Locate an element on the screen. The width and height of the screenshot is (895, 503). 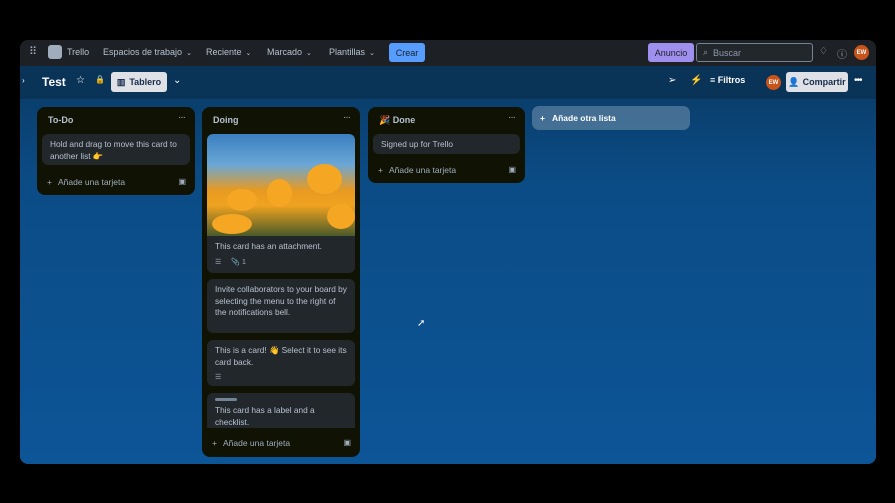
search-placeholder: Buscar is located at coordinates (727, 52).